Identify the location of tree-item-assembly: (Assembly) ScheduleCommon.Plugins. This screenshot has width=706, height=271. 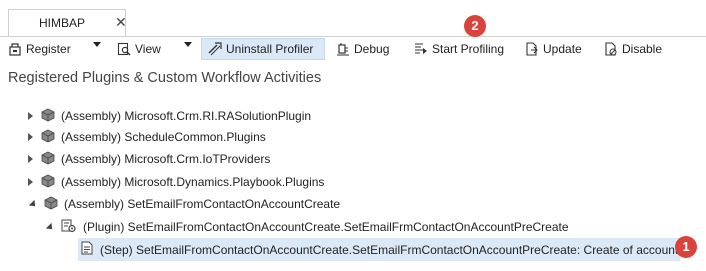
(147, 137).